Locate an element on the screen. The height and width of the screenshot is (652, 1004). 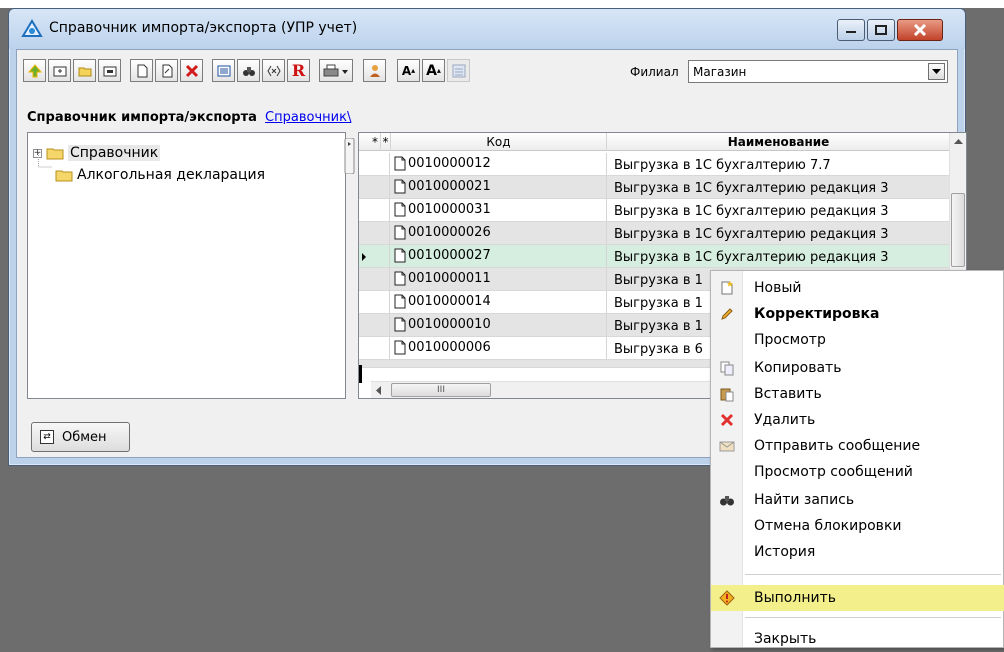
menu-item: История is located at coordinates (857, 552).